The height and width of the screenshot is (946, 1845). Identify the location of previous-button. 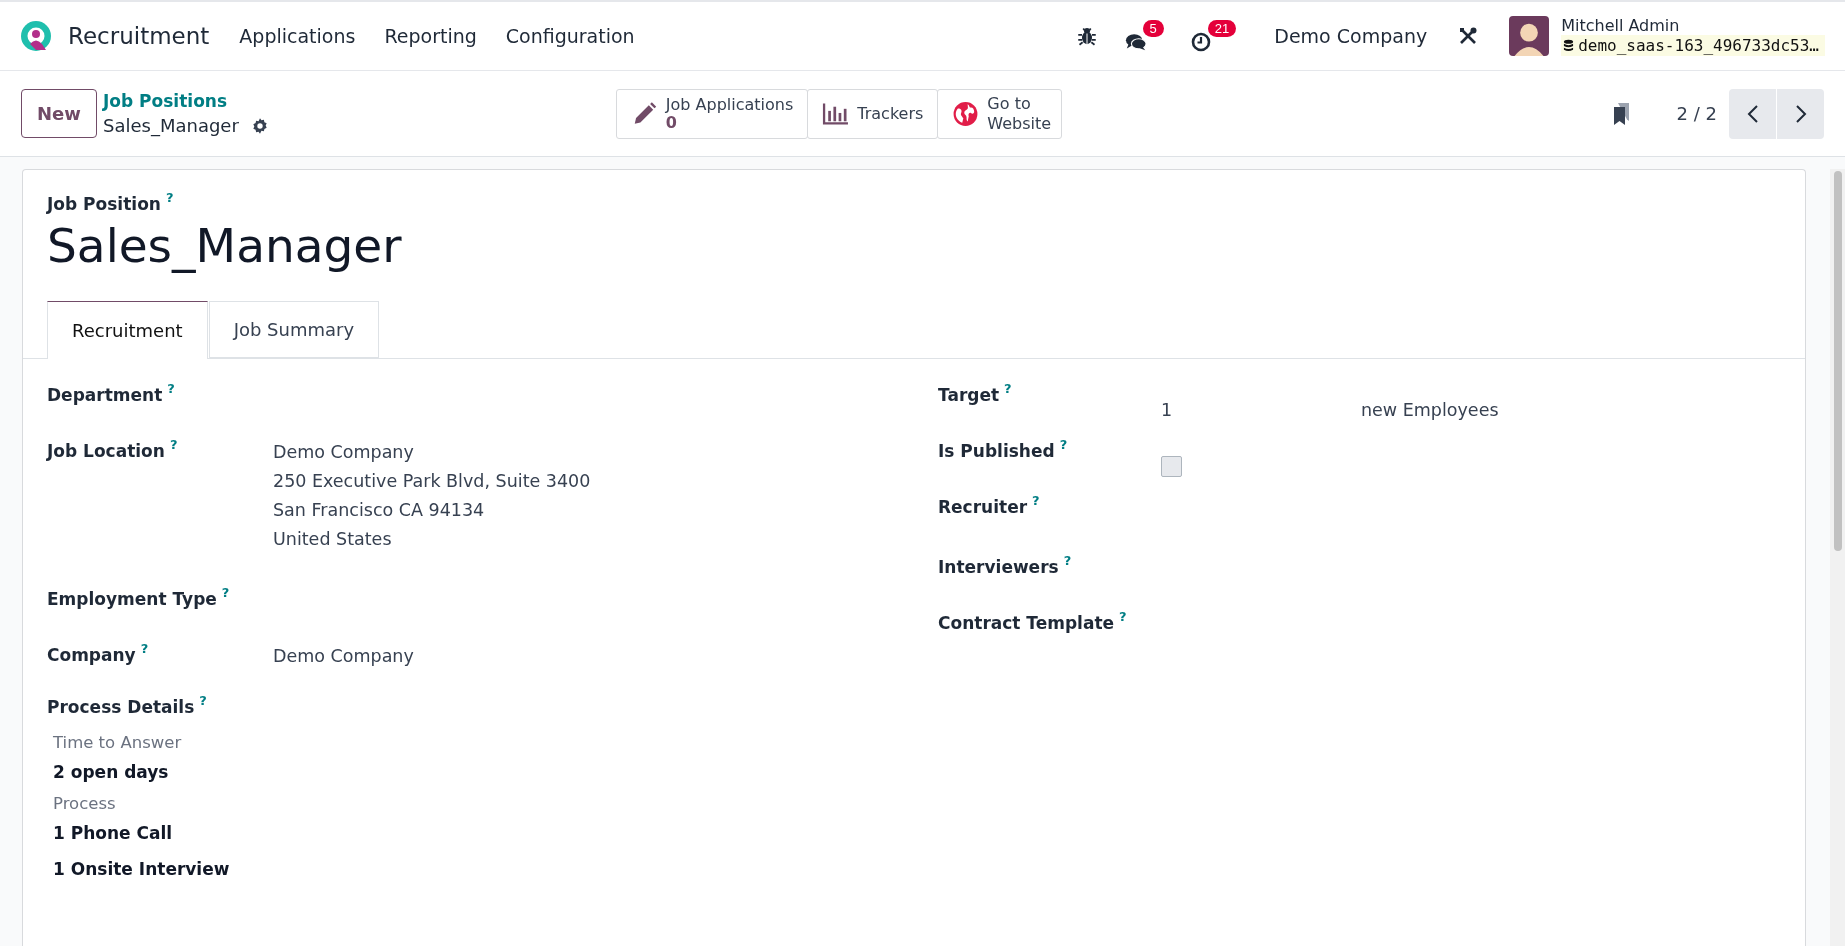
(1752, 113).